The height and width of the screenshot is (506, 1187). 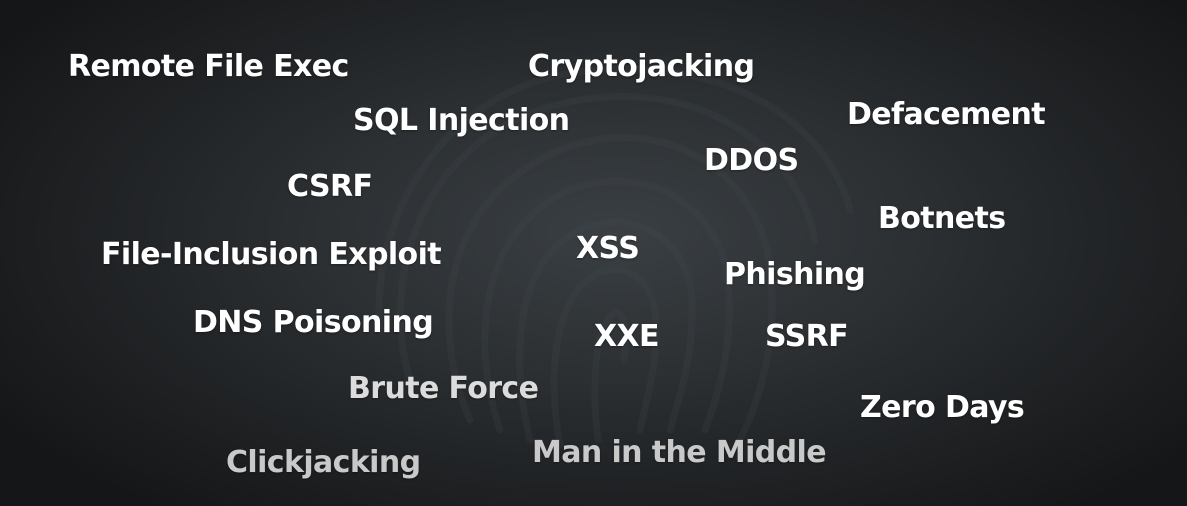 What do you see at coordinates (313, 322) in the screenshot?
I see `term-dns-poisoning: DNS Poisoning` at bounding box center [313, 322].